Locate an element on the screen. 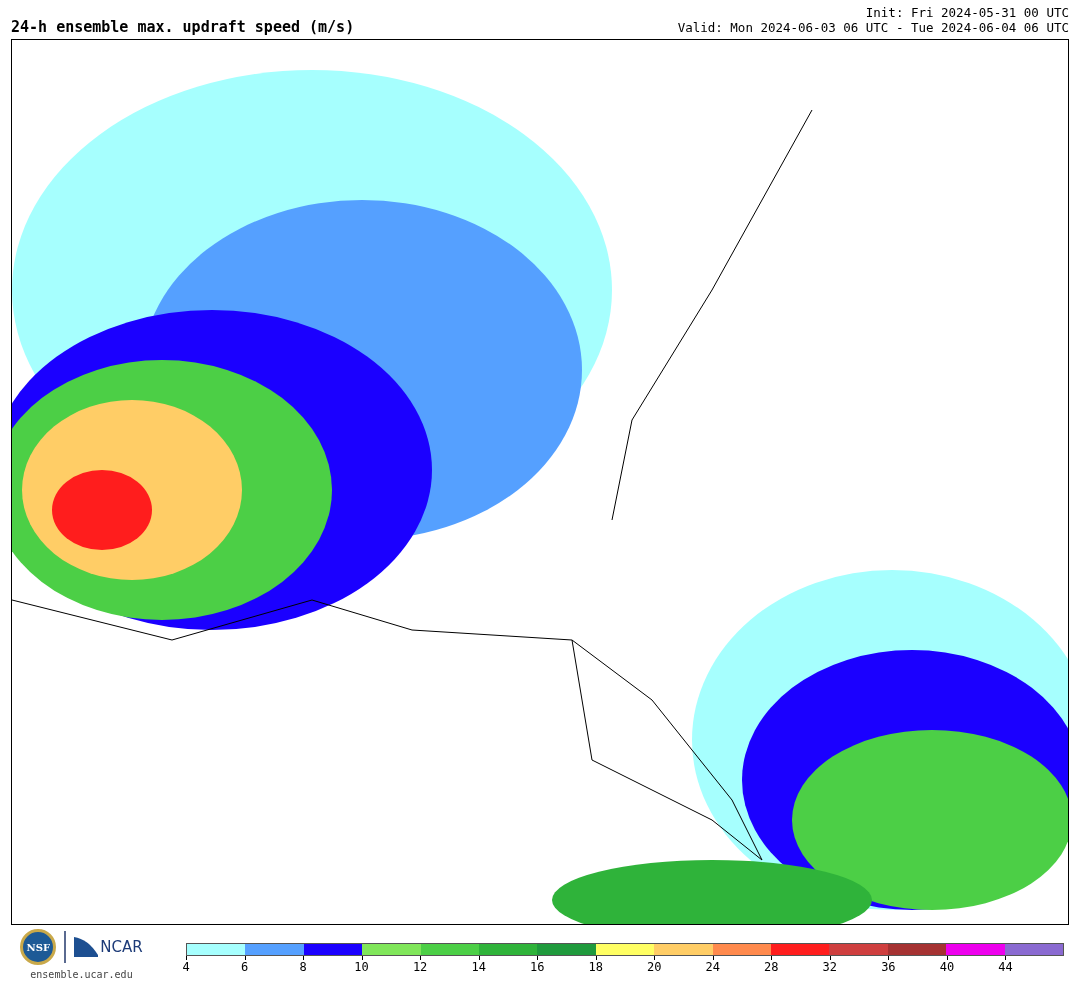 The height and width of the screenshot is (988, 1080). chart-title: 24-h ensemble max. updraft speed (m/s) is located at coordinates (183, 27).